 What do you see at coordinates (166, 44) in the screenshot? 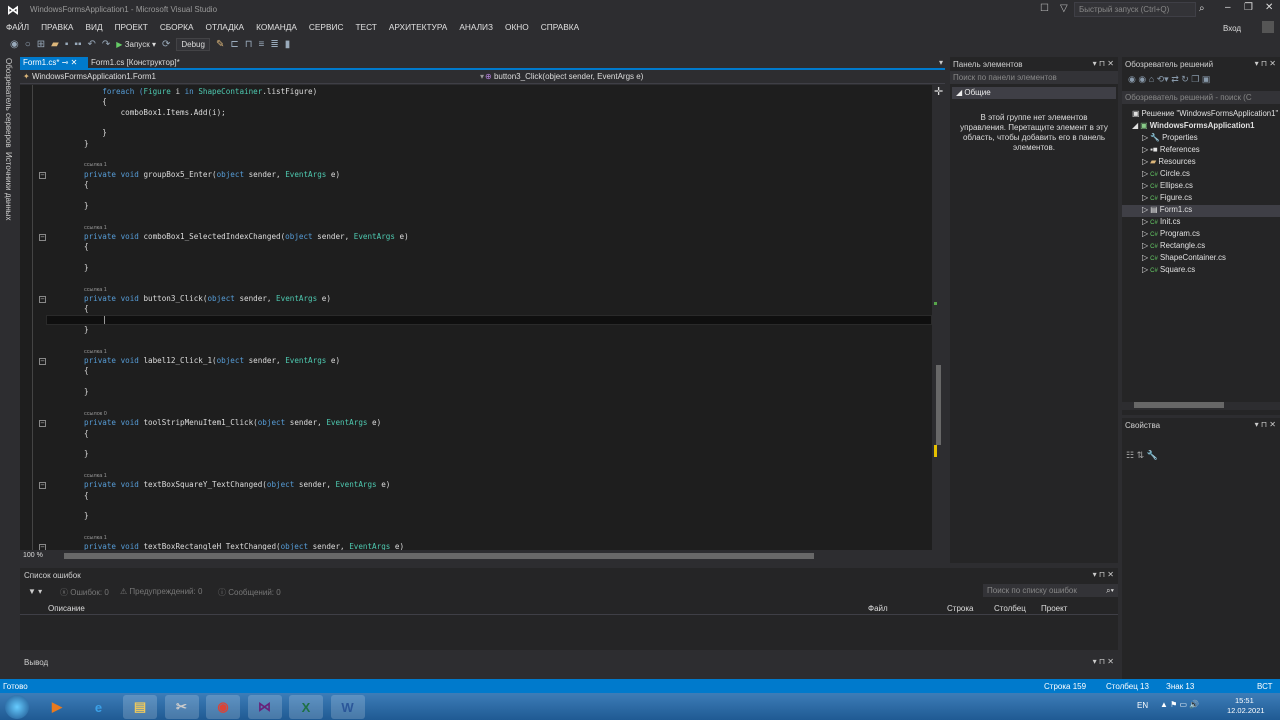
I see `refresh-icon: ⟳` at bounding box center [166, 44].